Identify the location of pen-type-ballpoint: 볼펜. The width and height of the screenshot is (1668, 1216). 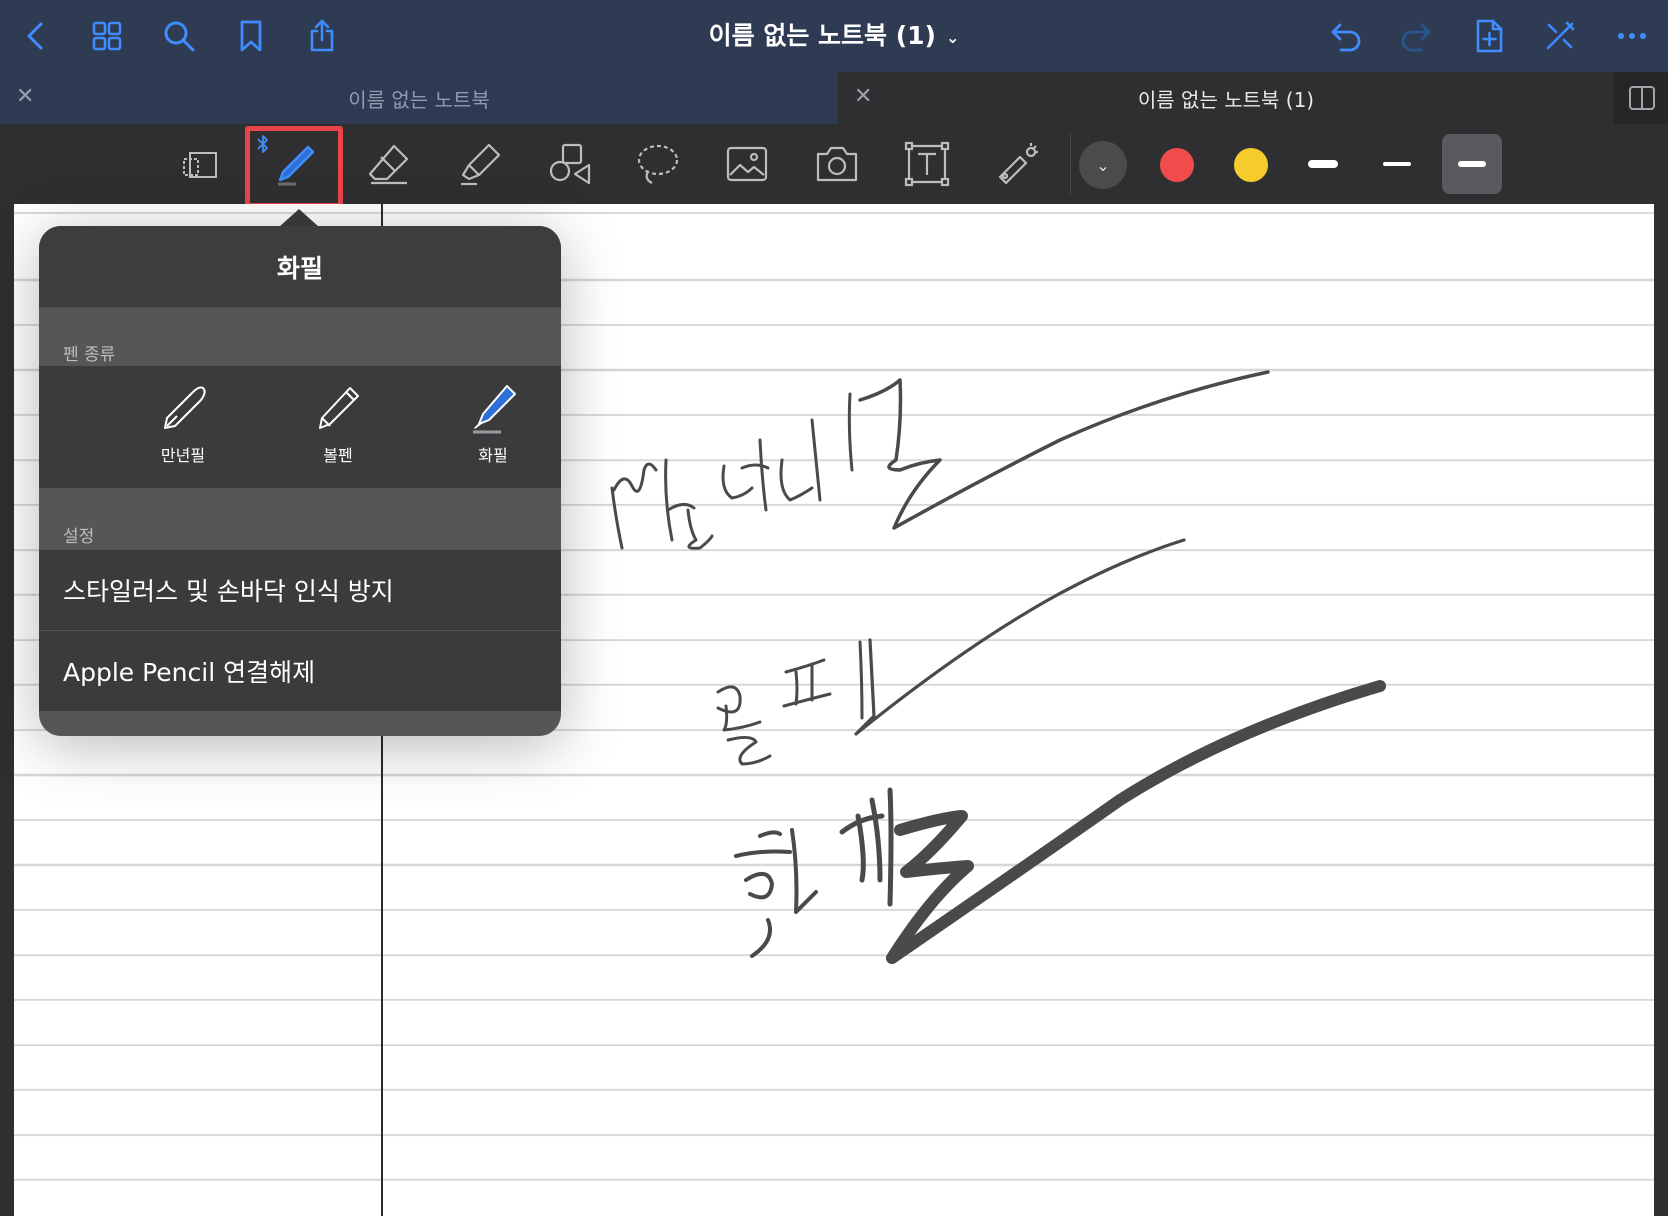
(338, 427).